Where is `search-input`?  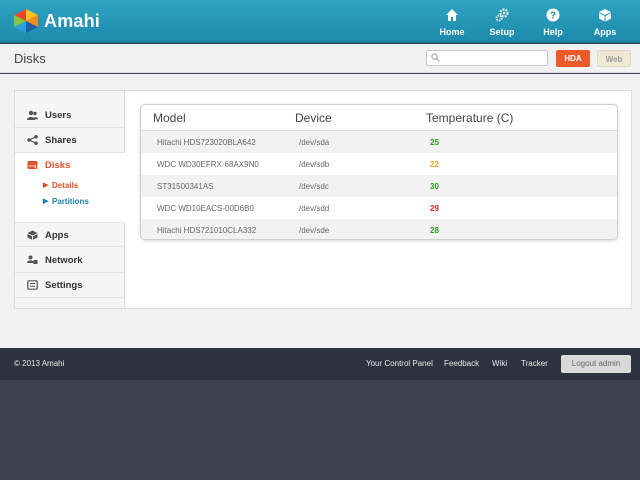 search-input is located at coordinates (487, 58).